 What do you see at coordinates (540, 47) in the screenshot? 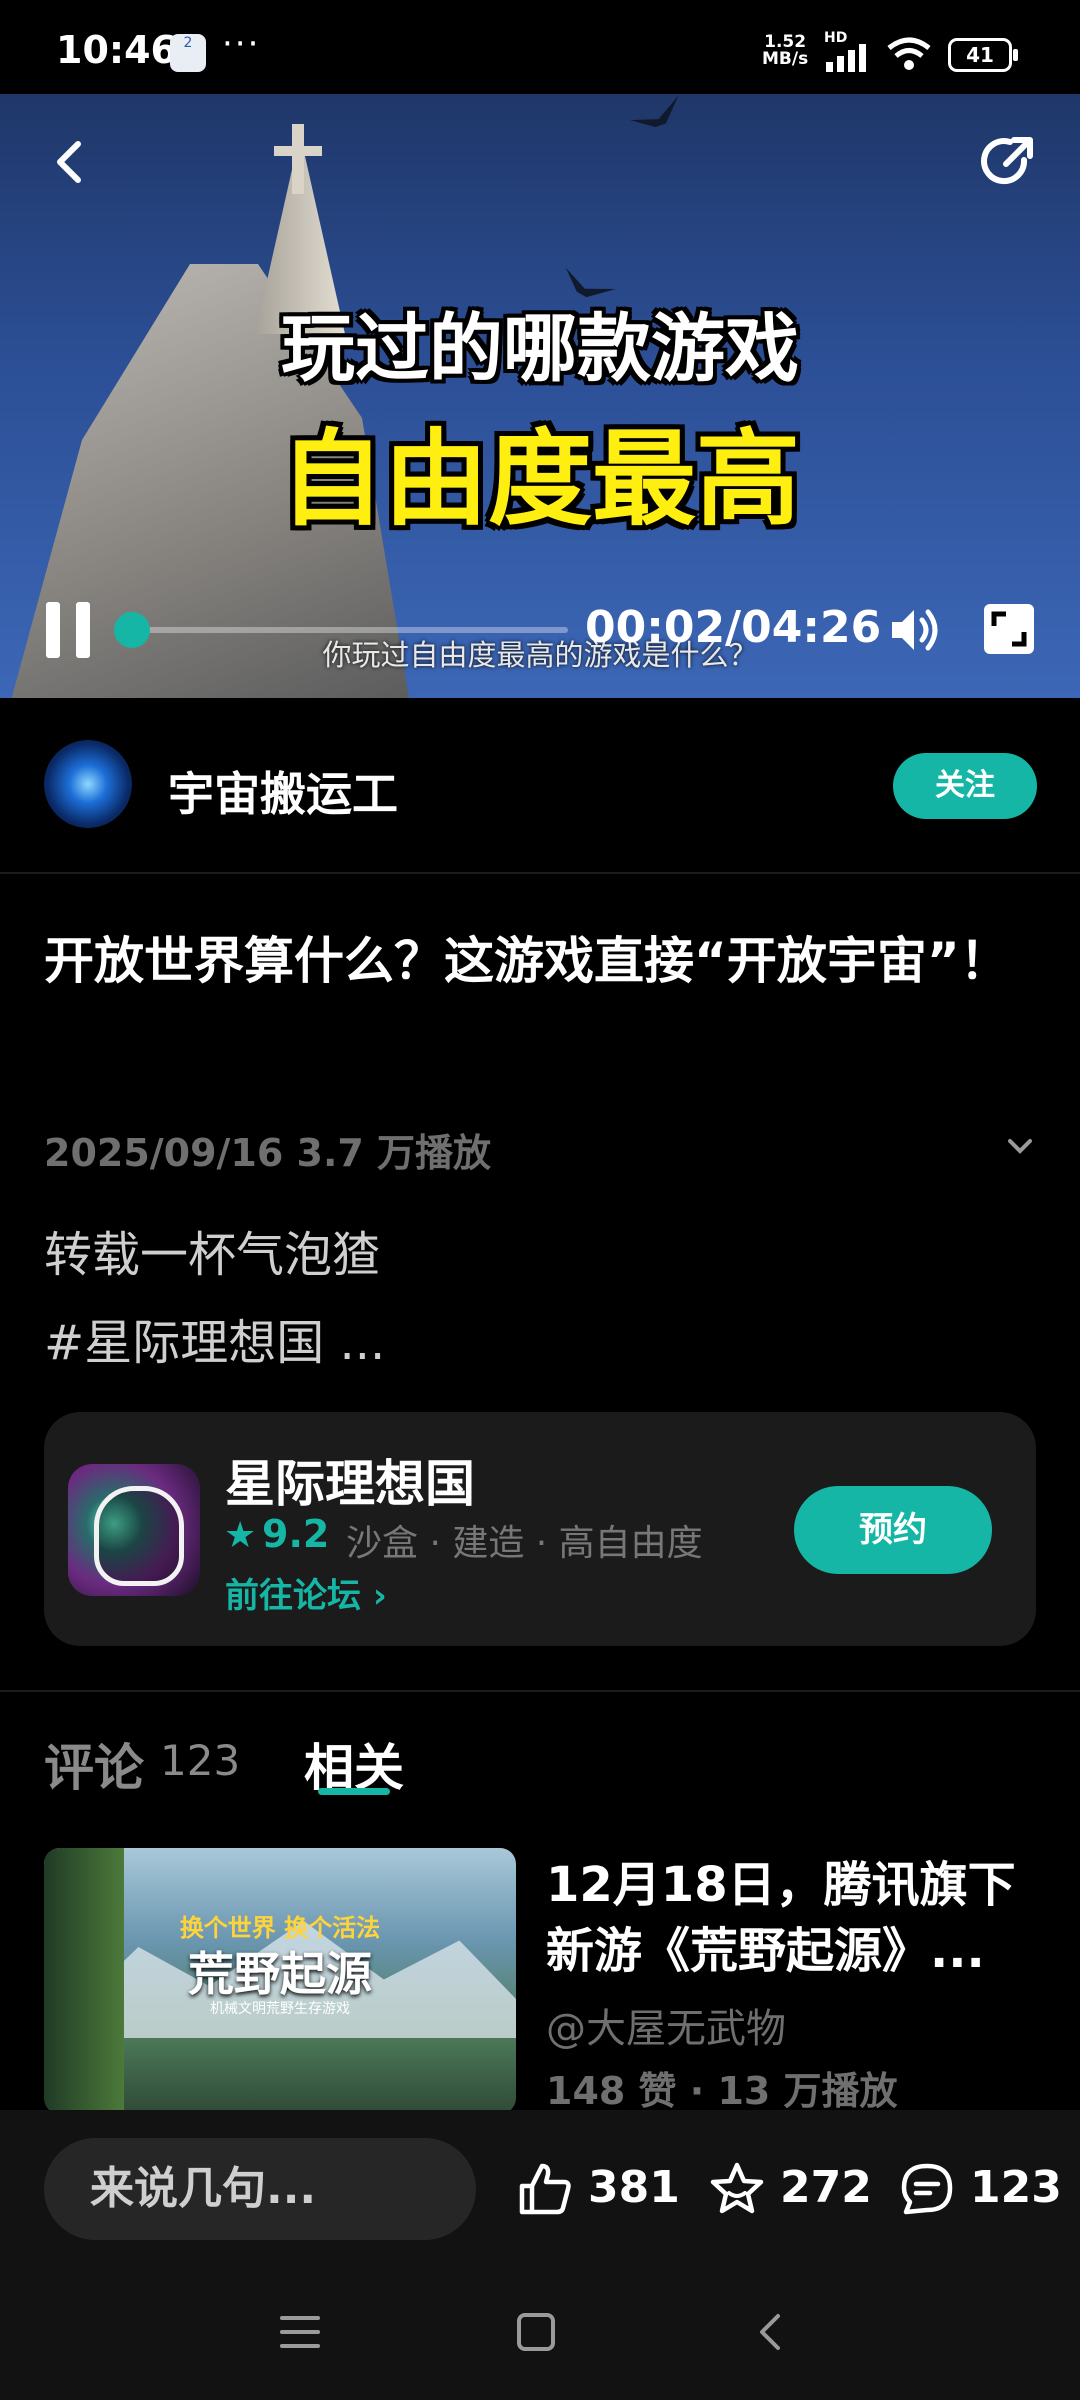
I see `status-bar: 10:46 2 ··· 1.52 MB/s HD 41` at bounding box center [540, 47].